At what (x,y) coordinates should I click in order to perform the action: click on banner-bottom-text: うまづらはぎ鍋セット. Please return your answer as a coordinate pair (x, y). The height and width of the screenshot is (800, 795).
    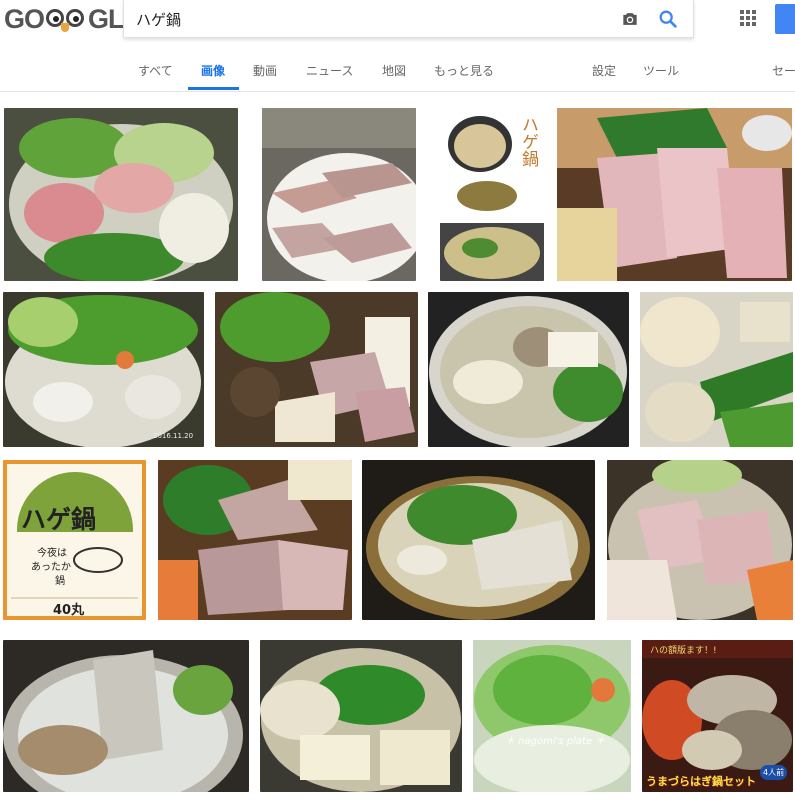
    Looking at the image, I should click on (701, 781).